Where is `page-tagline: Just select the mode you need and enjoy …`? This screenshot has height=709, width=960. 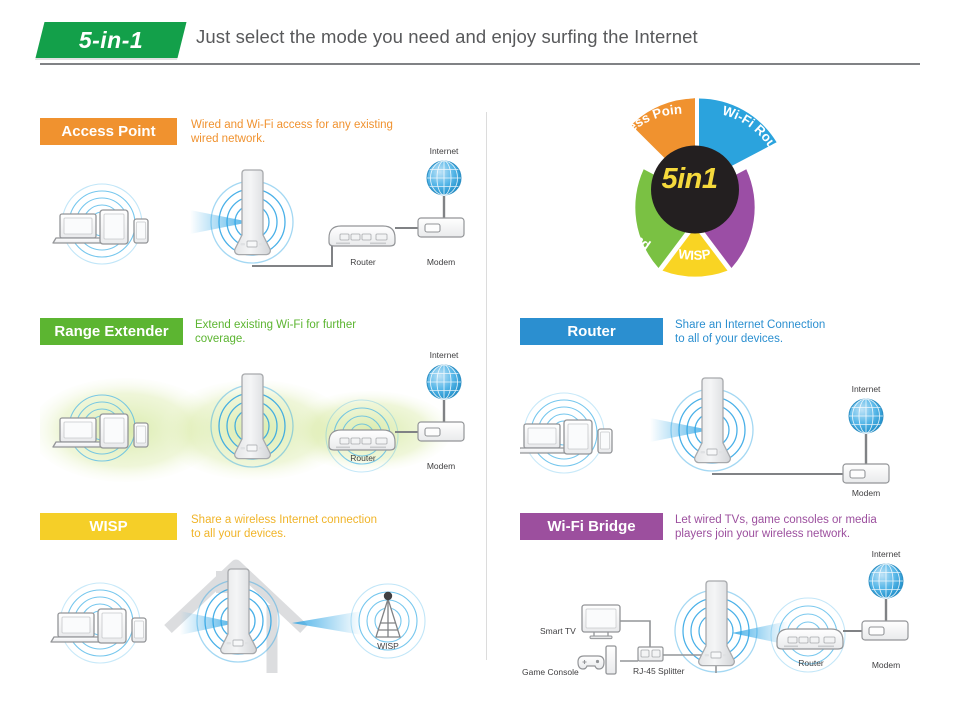 page-tagline: Just select the mode you need and enjoy … is located at coordinates (447, 36).